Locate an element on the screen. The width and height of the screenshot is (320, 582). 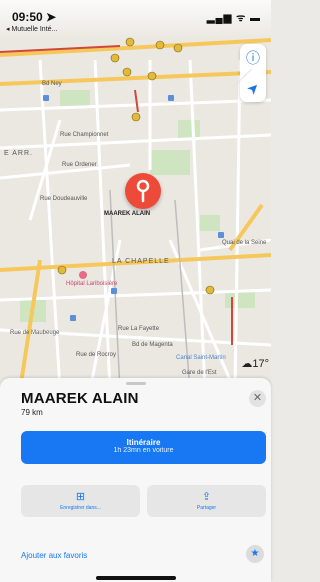
street-label: Quai de la Seine is located at coordinates (244, 243).